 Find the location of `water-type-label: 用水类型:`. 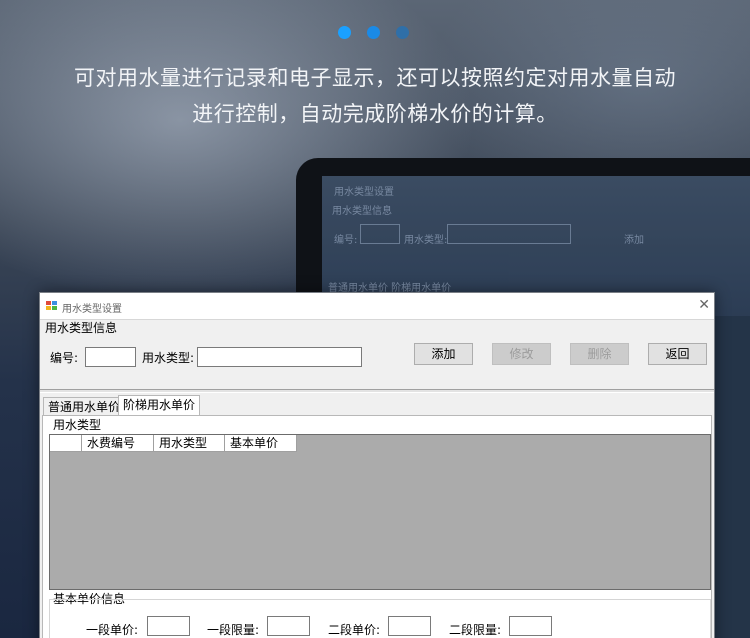

water-type-label: 用水类型: is located at coordinates (168, 358).